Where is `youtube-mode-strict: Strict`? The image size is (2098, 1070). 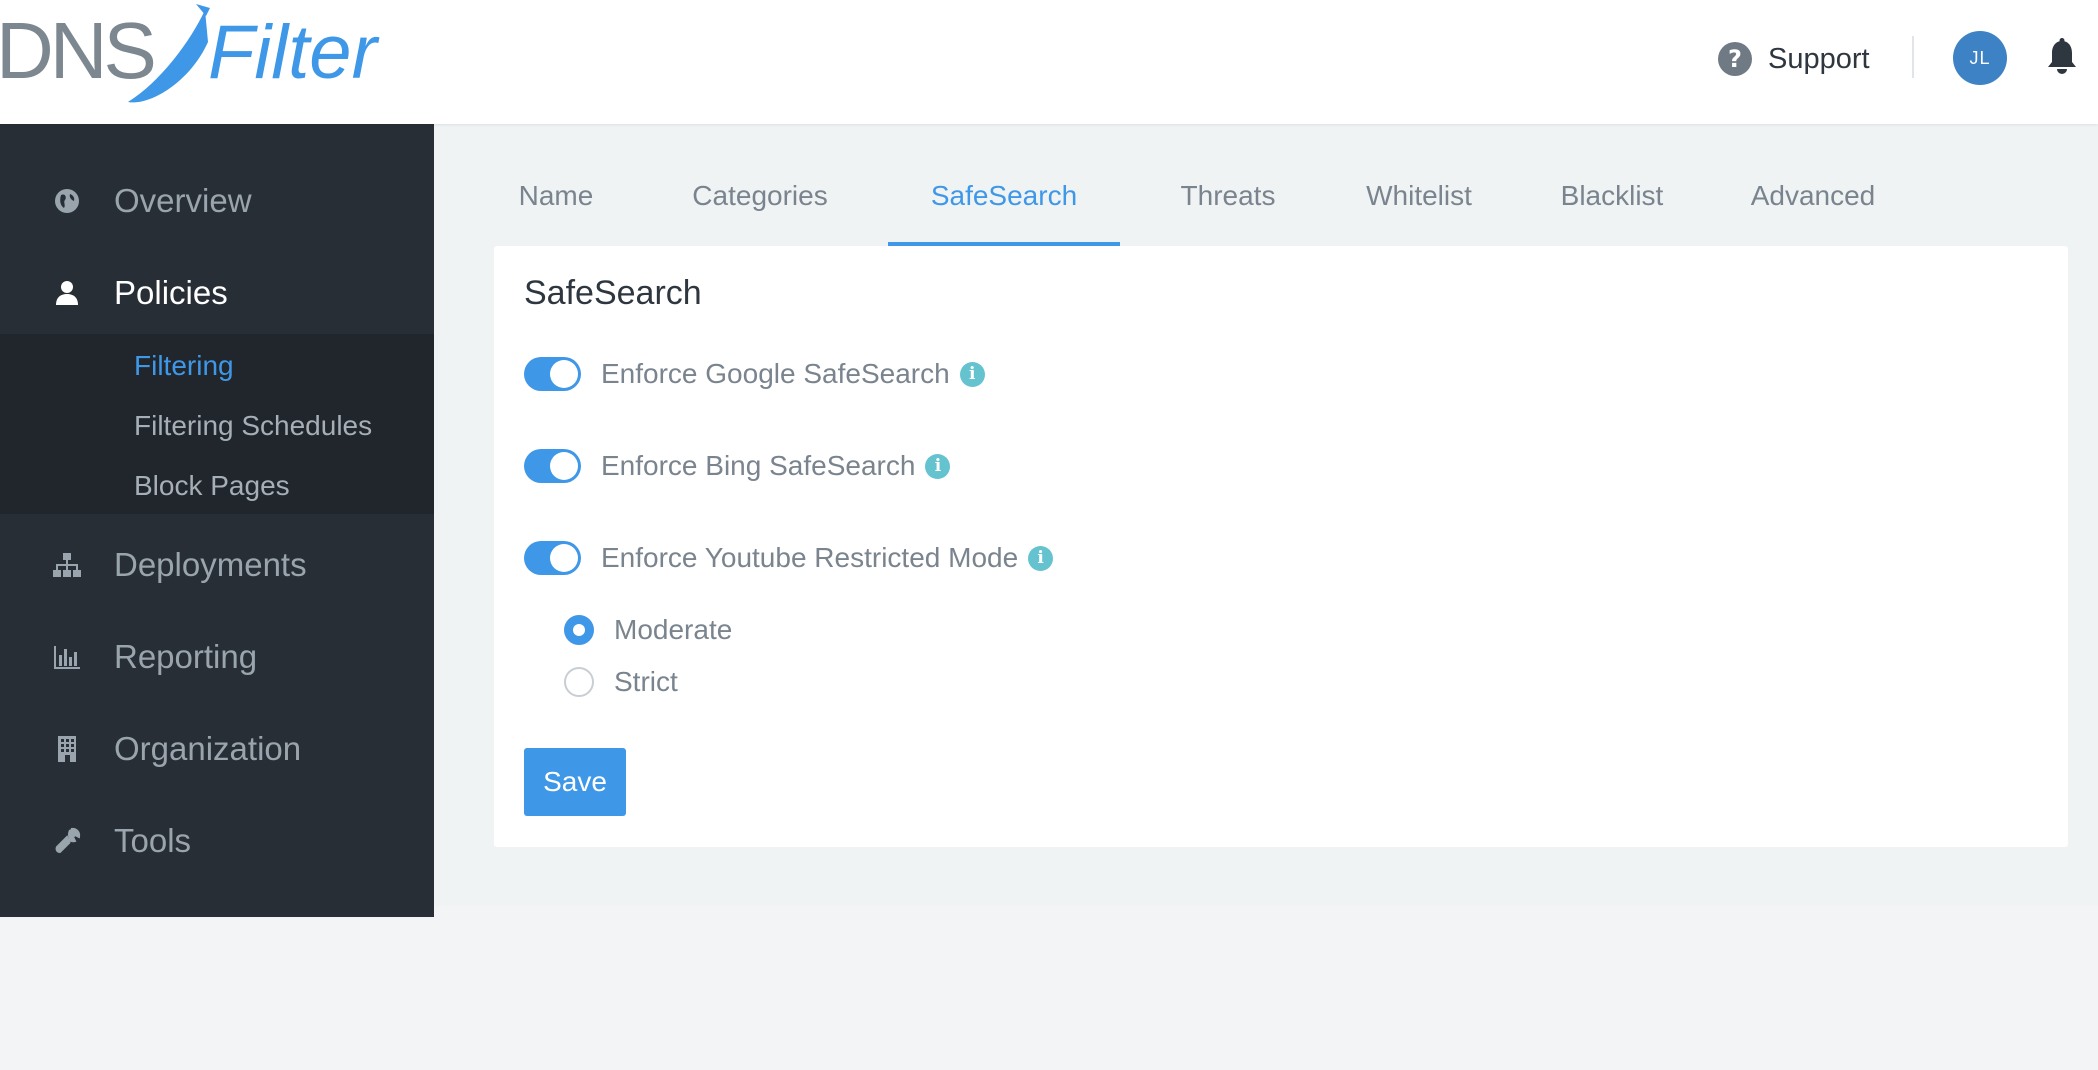 youtube-mode-strict: Strict is located at coordinates (621, 682).